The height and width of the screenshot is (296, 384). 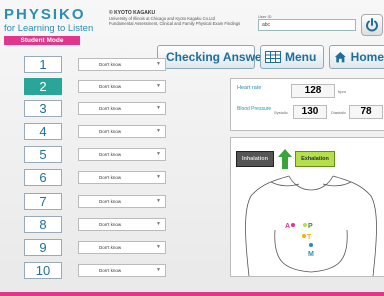 I want to click on heart-rate-value: 128, so click(x=313, y=91).